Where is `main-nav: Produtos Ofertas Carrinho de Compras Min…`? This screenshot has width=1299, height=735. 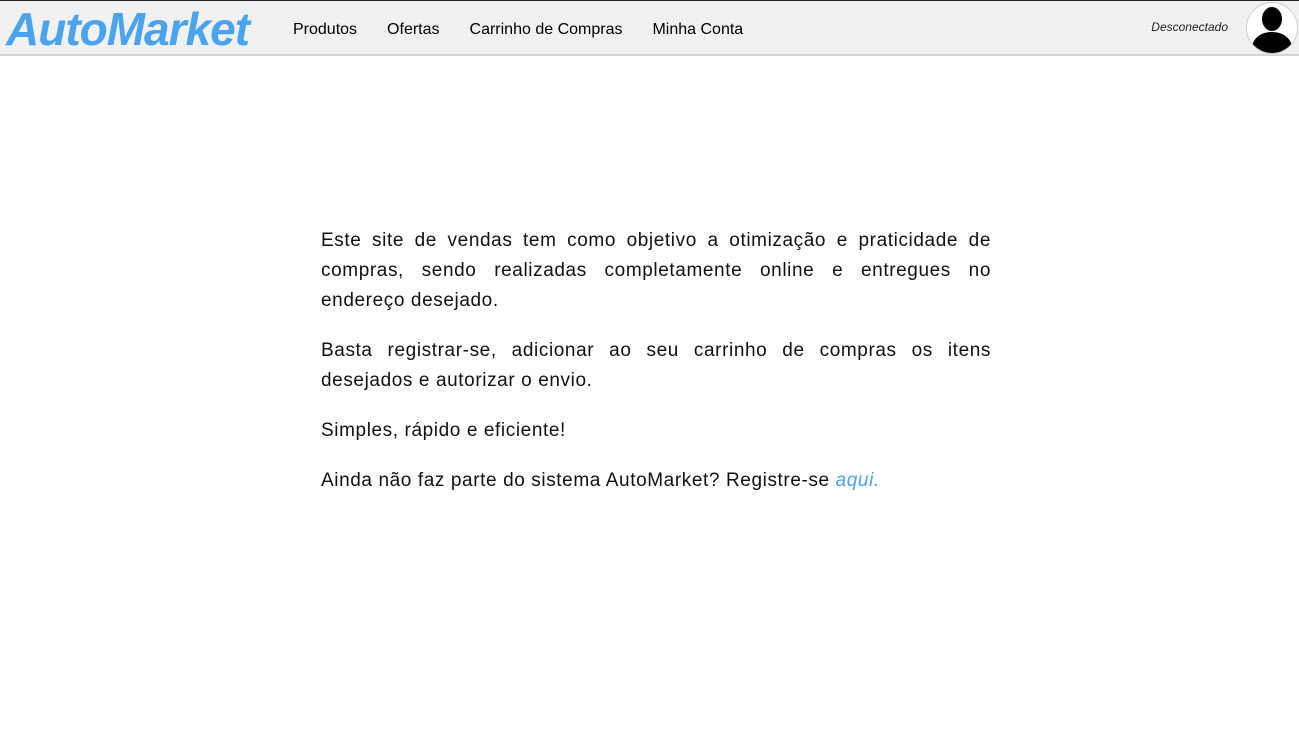
main-nav: Produtos Ofertas Carrinho de Compras Min… is located at coordinates (518, 29).